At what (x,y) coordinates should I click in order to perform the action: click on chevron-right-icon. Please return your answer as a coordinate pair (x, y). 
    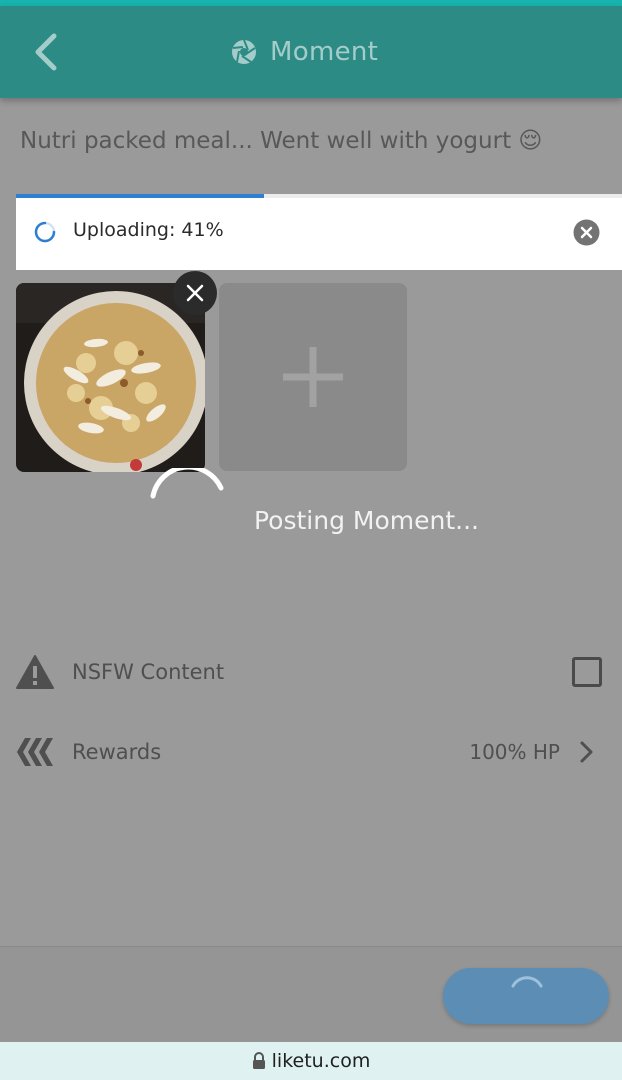
    Looking at the image, I should click on (586, 752).